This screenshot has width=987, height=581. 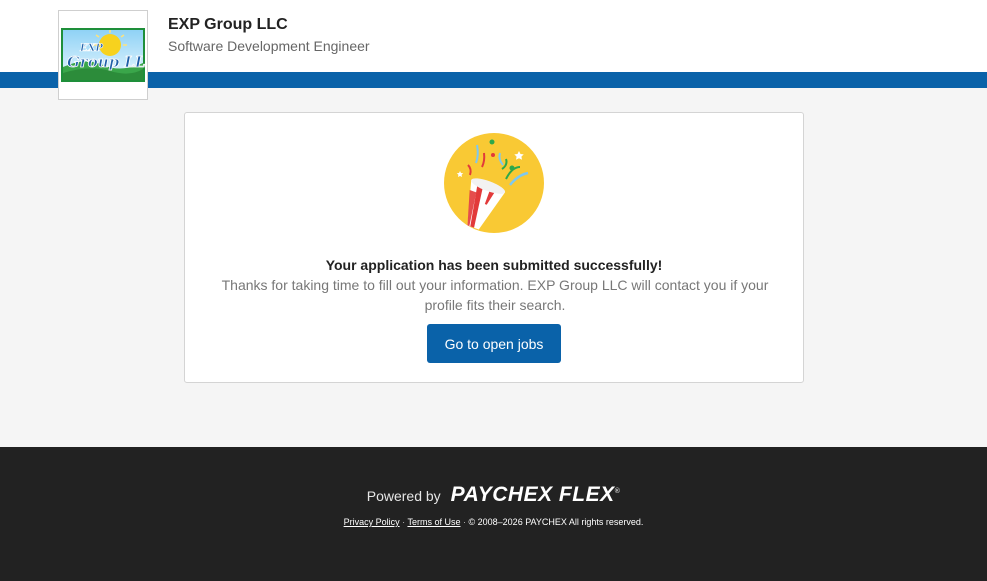 I want to click on powered-by-row: Powered by PAYCHEX FLEX®, so click(x=493, y=495).